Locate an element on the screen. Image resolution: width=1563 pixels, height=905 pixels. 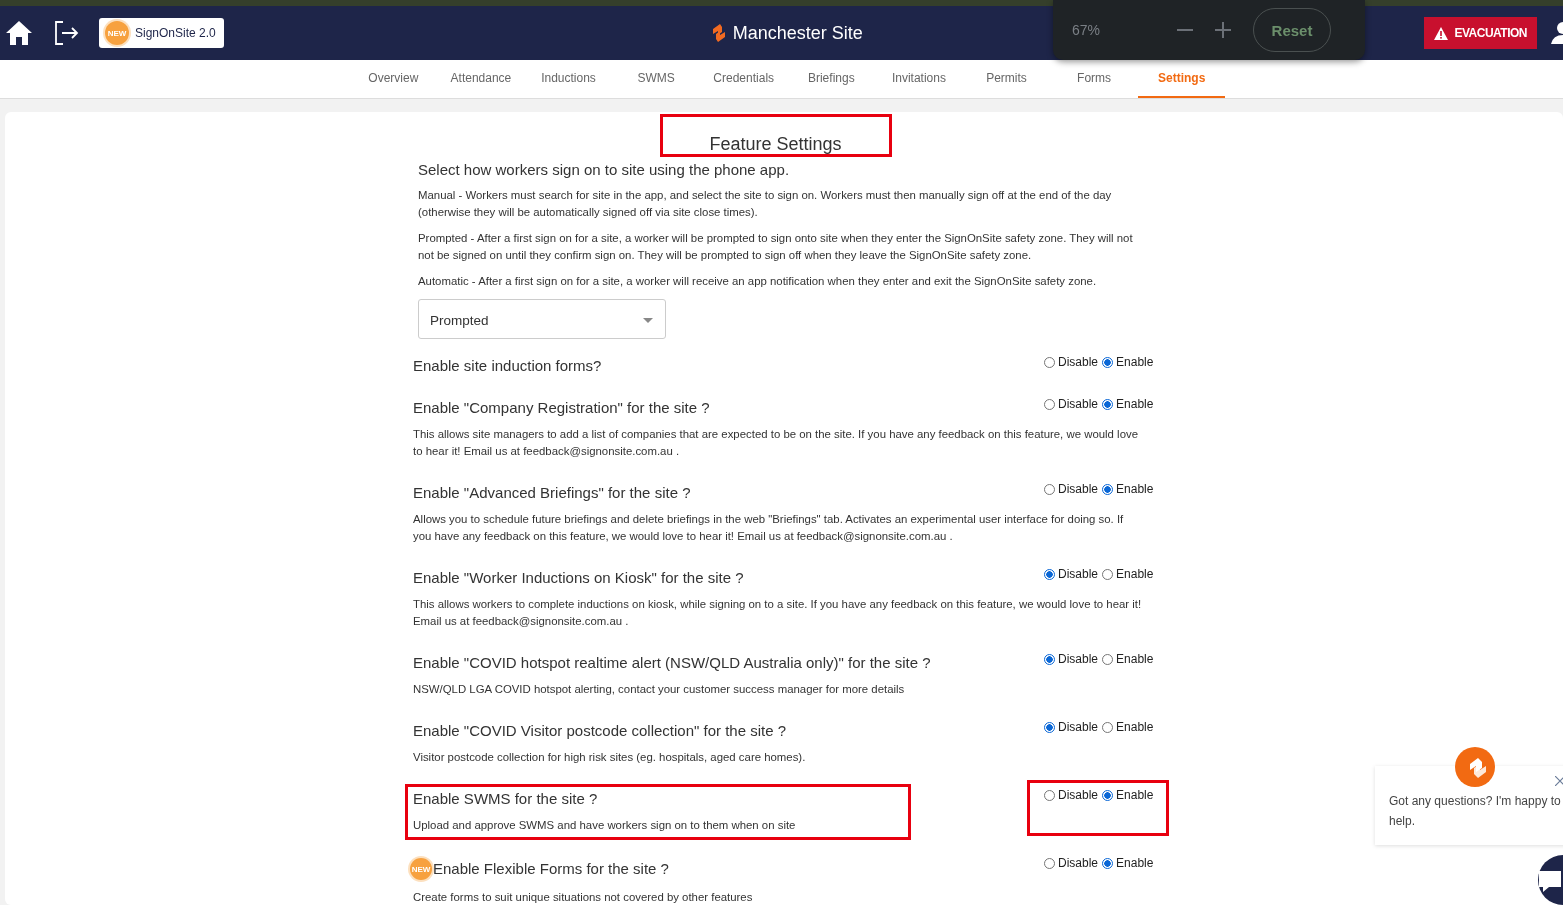
sign-on-mode-dropdown: Prompted is located at coordinates (542, 319).